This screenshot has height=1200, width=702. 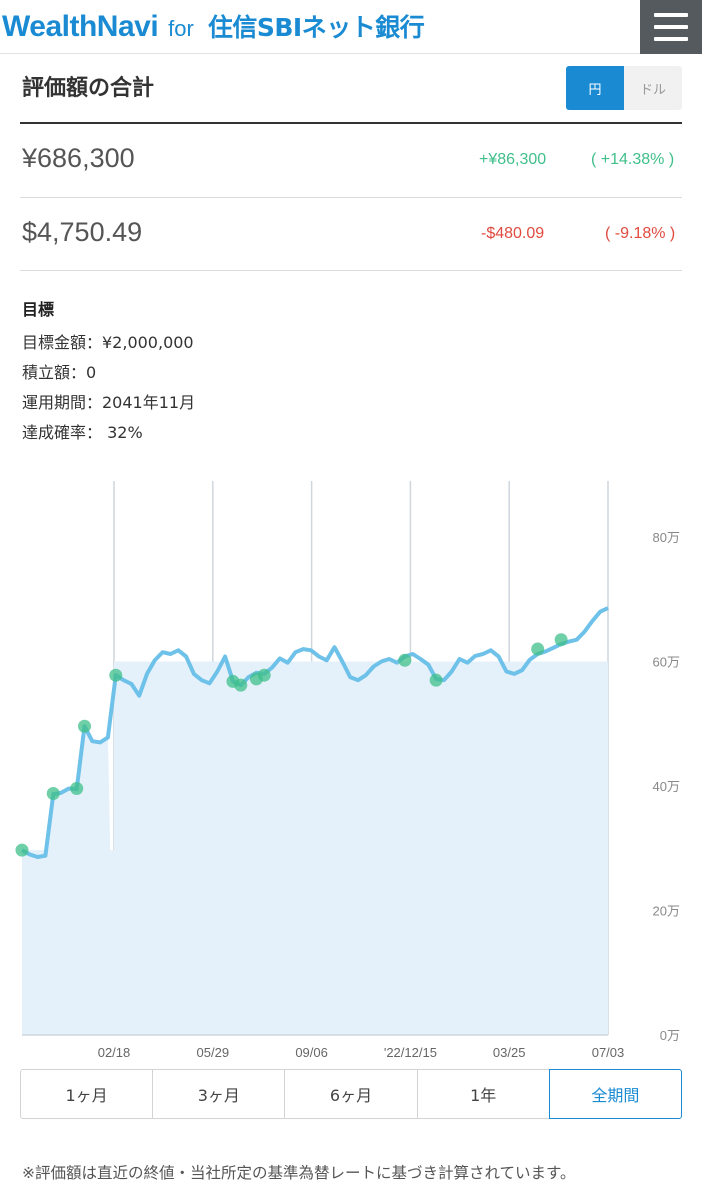 What do you see at coordinates (299, 1173) in the screenshot?
I see `footnote: ※評価額は直近の終値・当社所定の基準為替レートに基づき計算されています。` at bounding box center [299, 1173].